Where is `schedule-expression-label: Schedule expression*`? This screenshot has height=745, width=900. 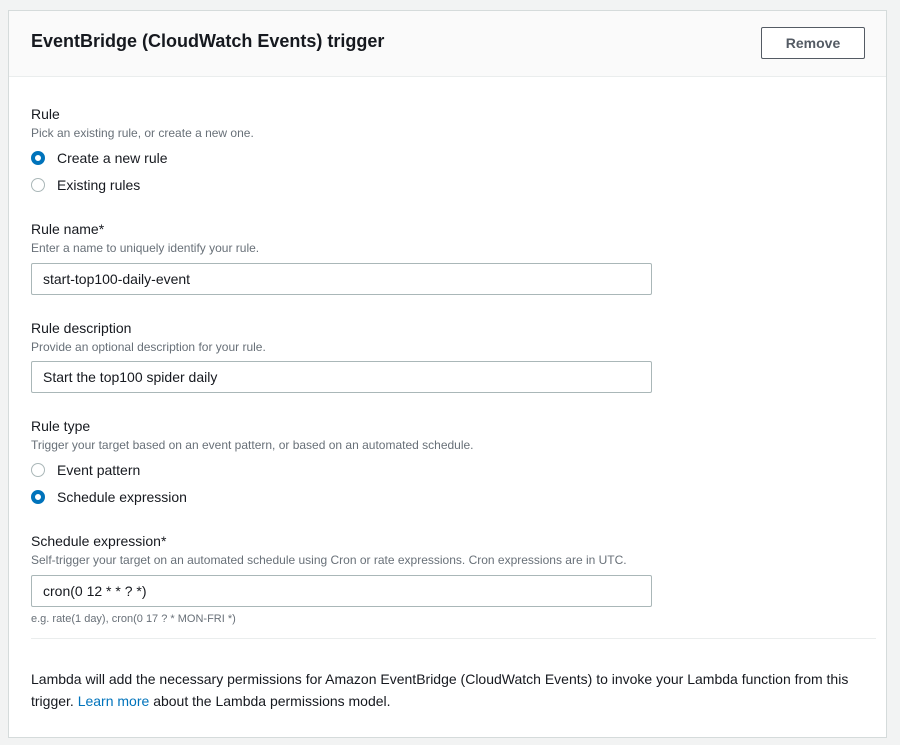
schedule-expression-label: Schedule expression* is located at coordinates (99, 541).